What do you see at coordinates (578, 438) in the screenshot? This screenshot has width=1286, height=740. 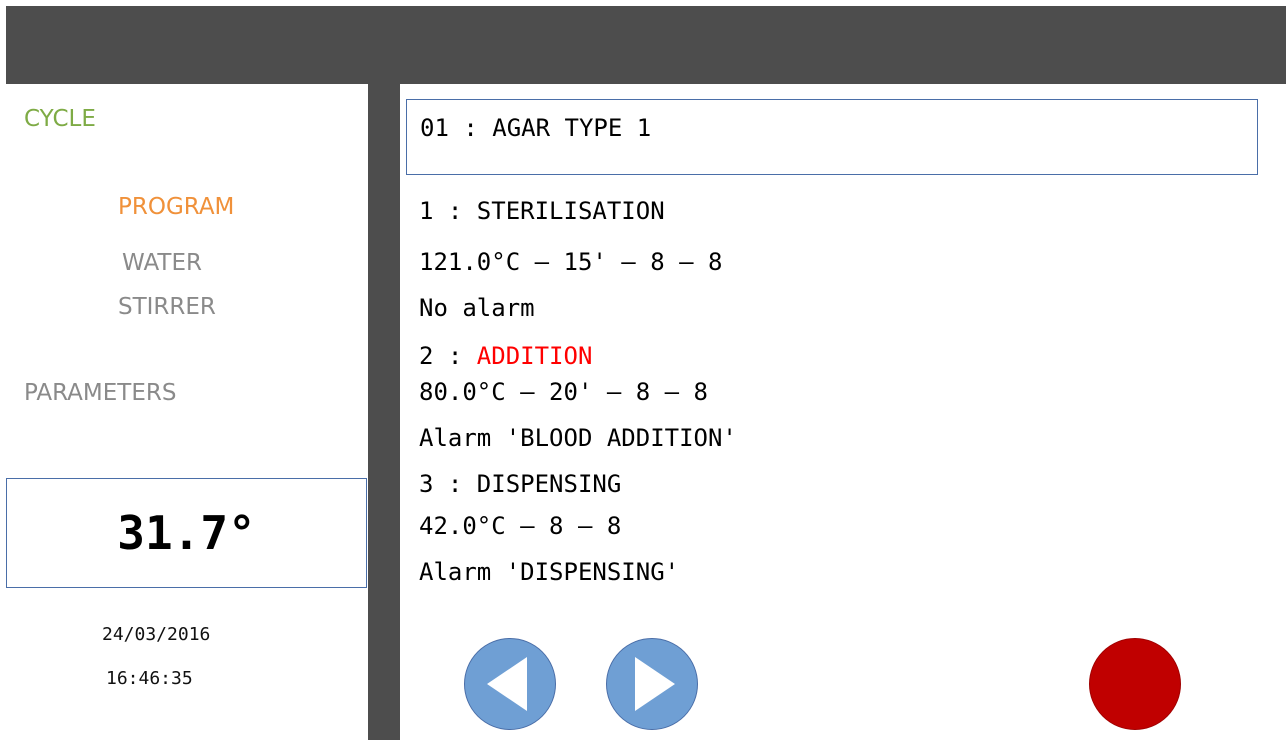 I see `step-2-alarm: Alarm 'BLOOD ADDITION'` at bounding box center [578, 438].